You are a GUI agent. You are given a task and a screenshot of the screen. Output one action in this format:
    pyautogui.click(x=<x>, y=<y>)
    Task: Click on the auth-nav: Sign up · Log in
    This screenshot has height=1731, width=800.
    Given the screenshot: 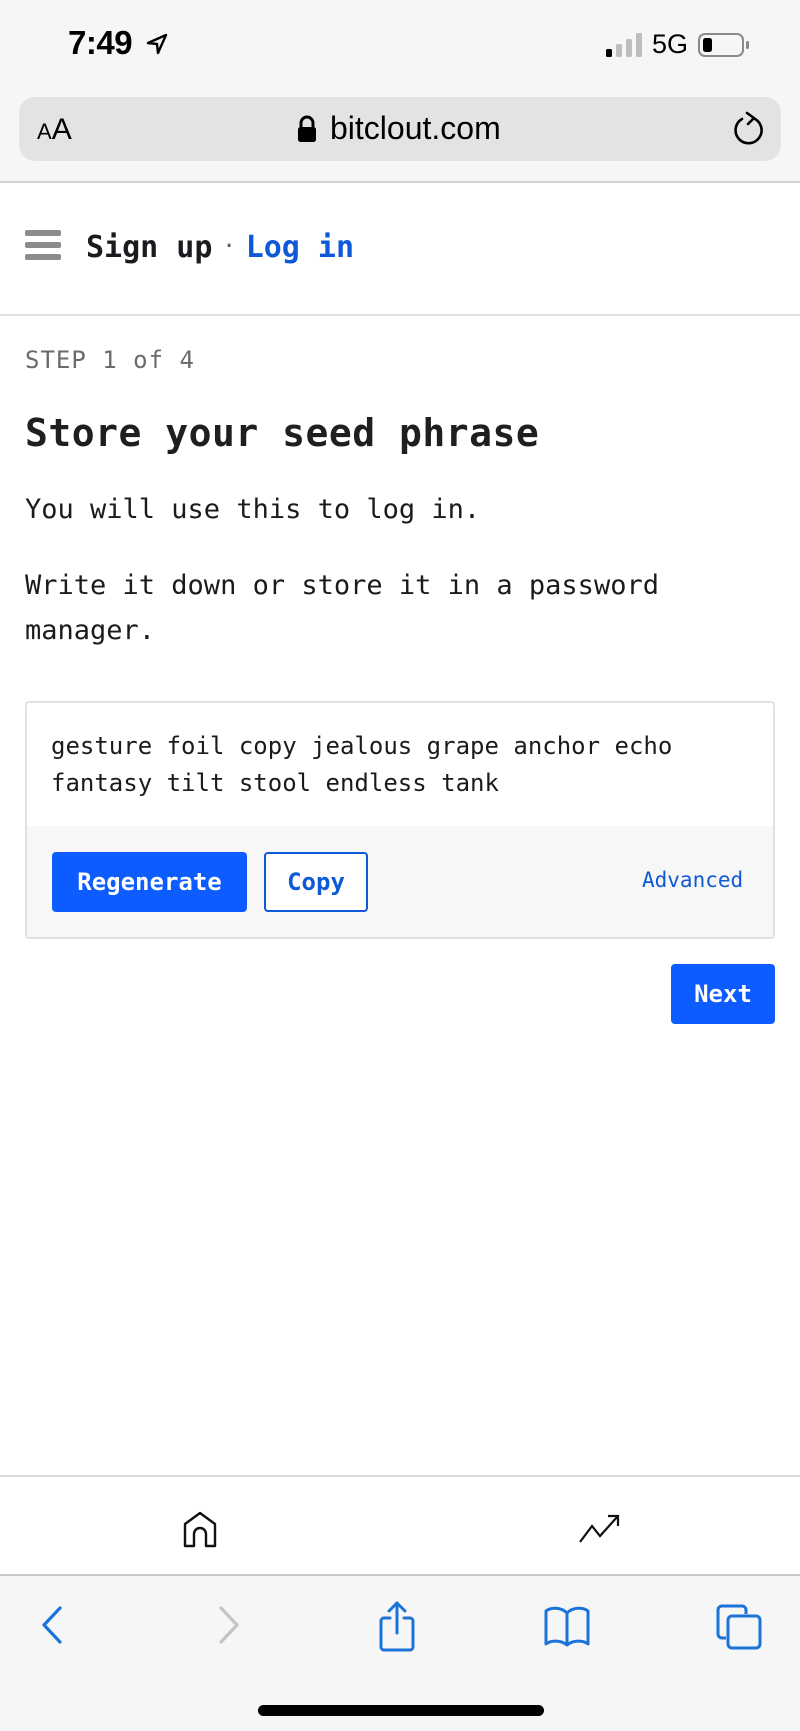 What is the action you would take?
    pyautogui.click(x=220, y=247)
    